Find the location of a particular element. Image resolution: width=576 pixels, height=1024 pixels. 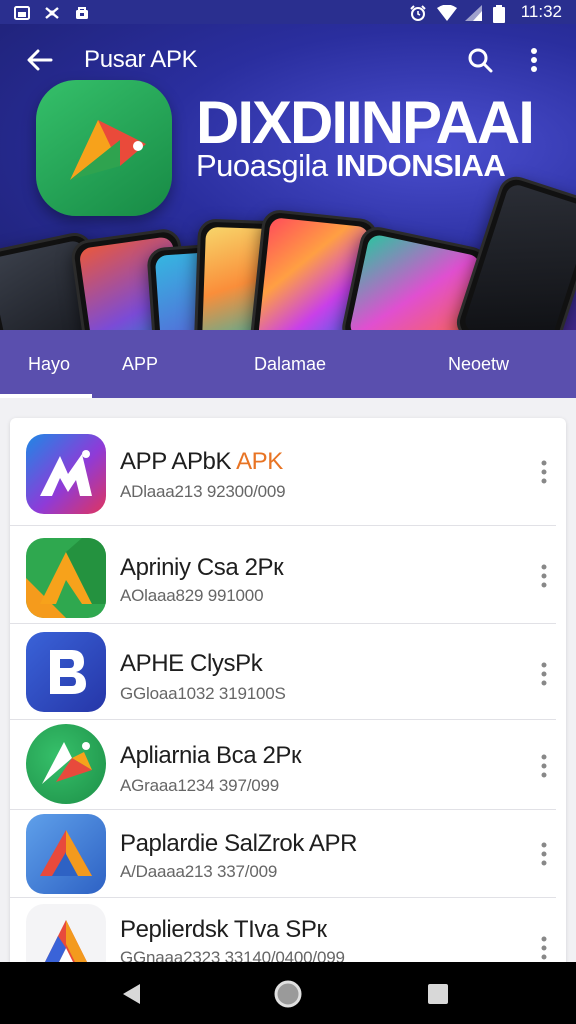

list-item: Apriniy Csa 2Pк AOlaaa829 991000 is located at coordinates (288, 575).